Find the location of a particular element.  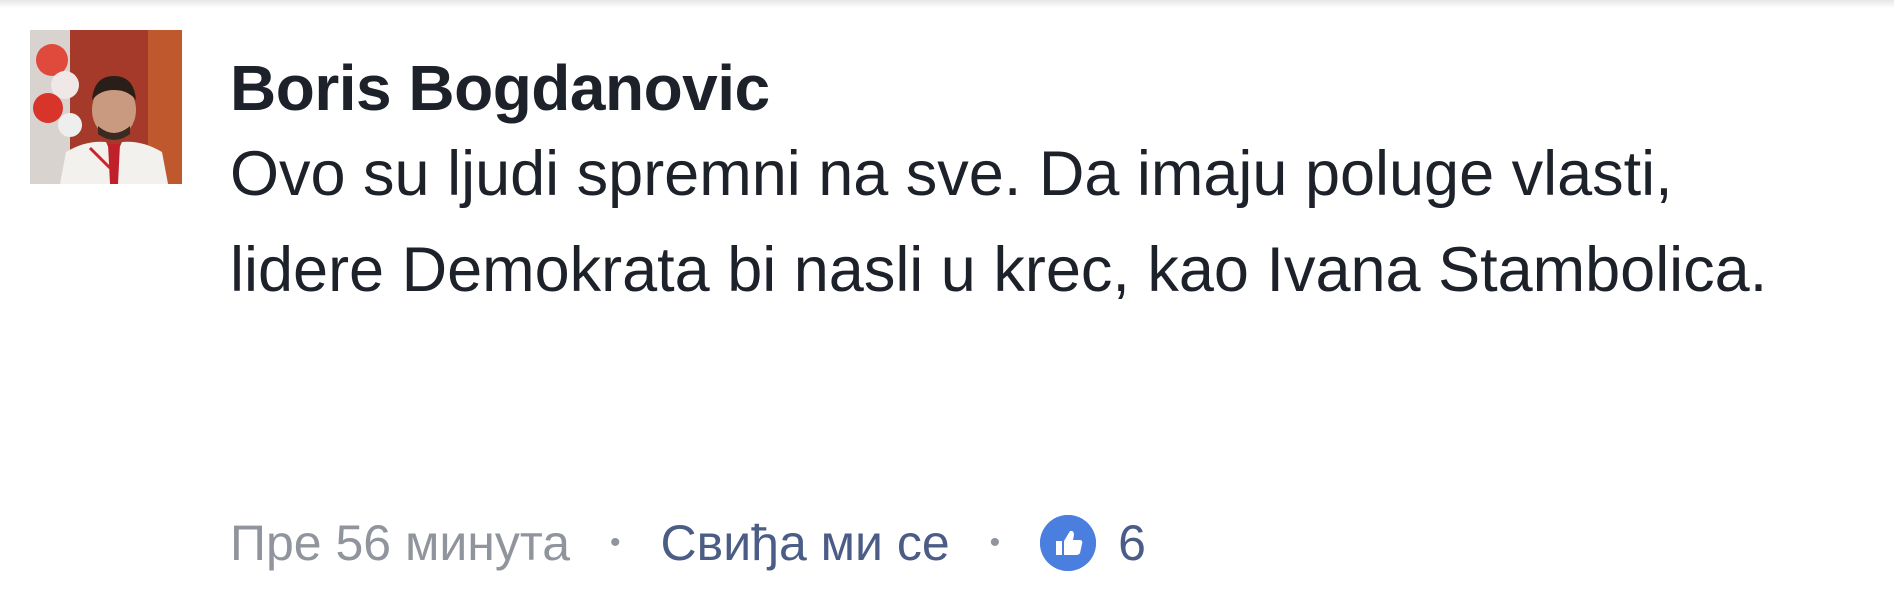

top-divider is located at coordinates (947, 4).